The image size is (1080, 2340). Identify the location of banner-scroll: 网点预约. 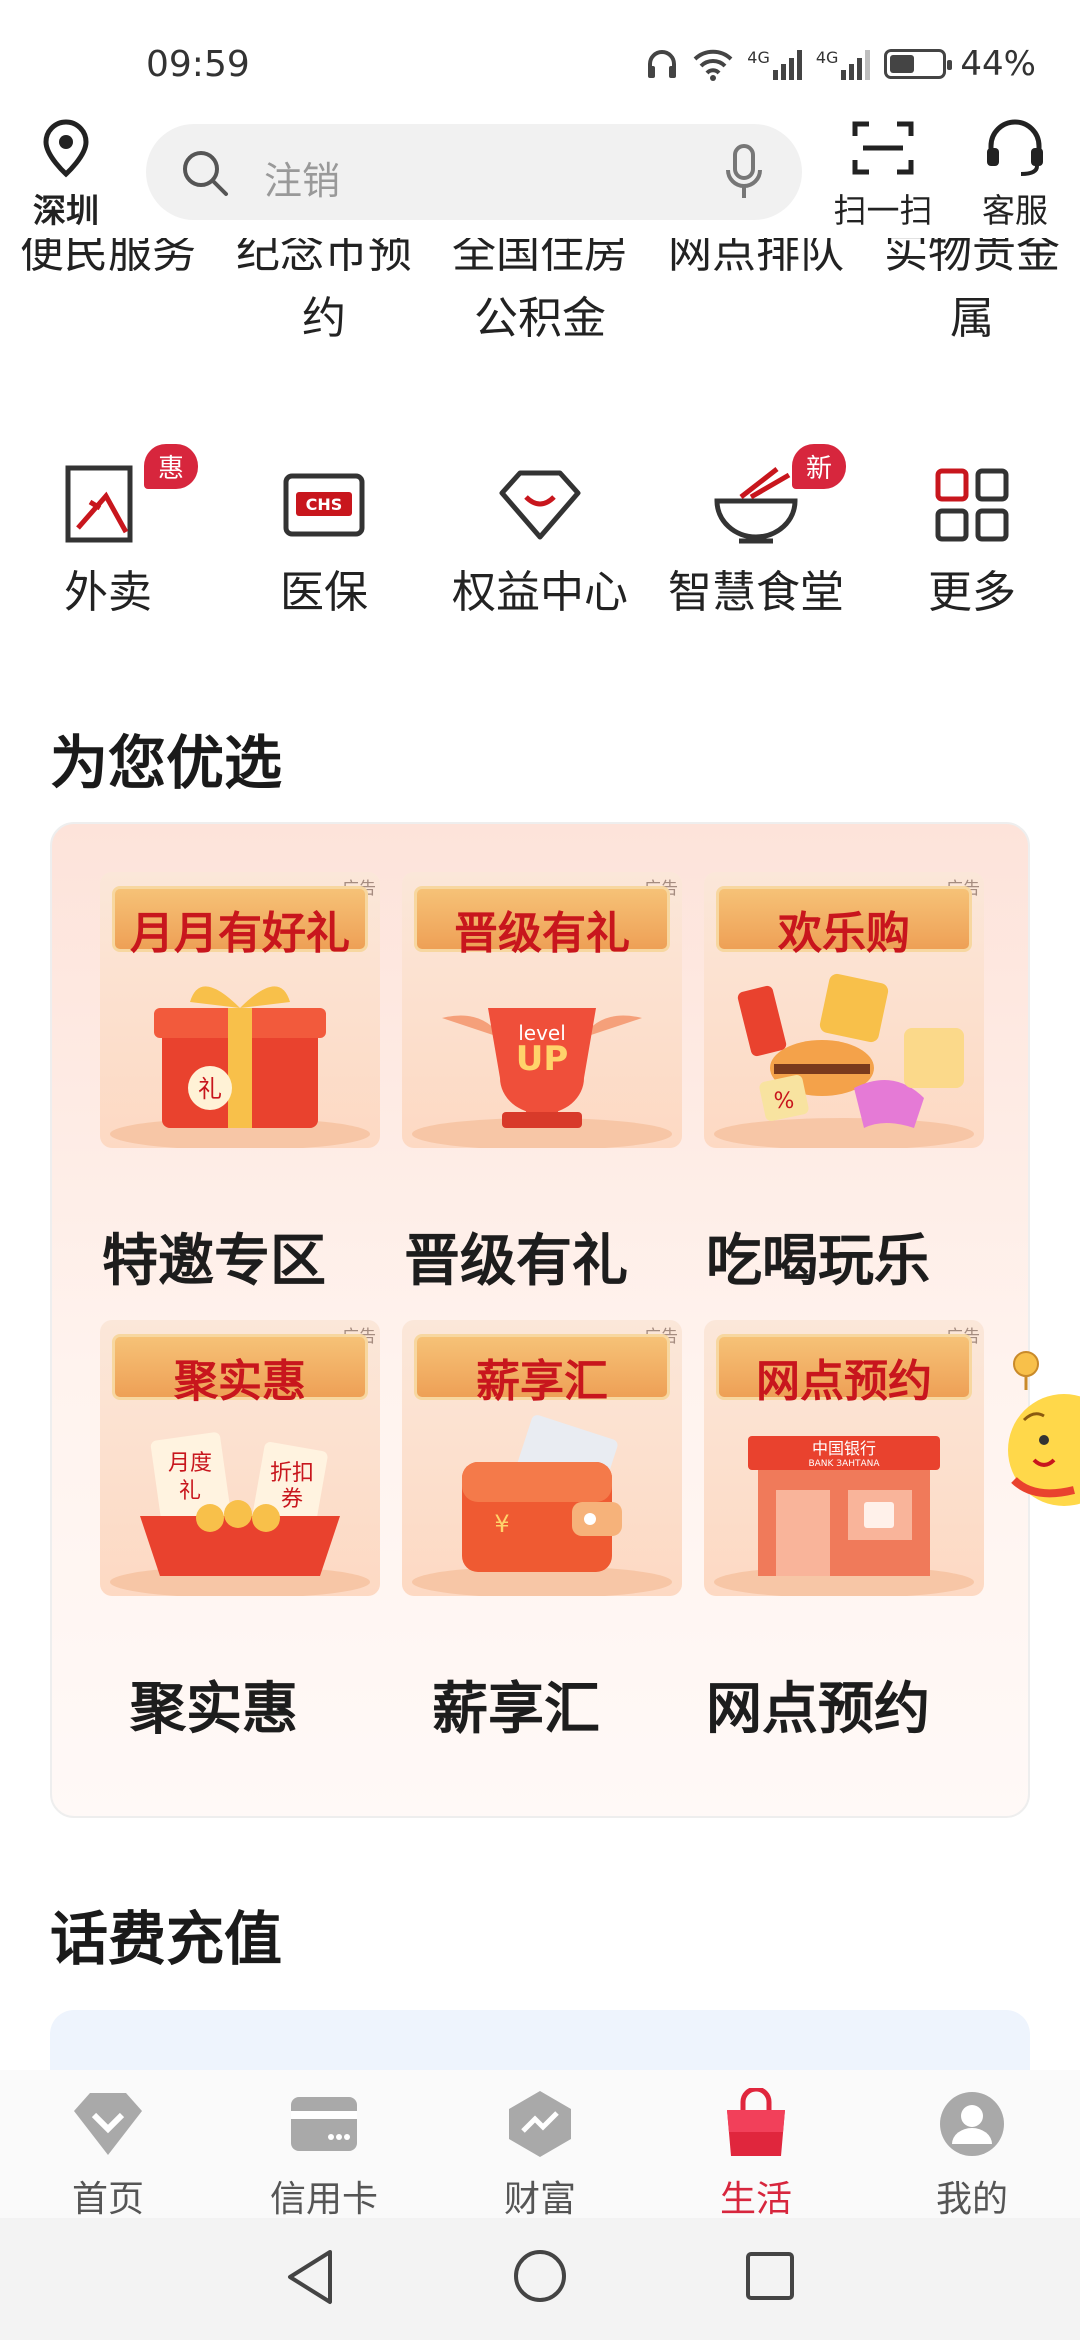
(844, 1370).